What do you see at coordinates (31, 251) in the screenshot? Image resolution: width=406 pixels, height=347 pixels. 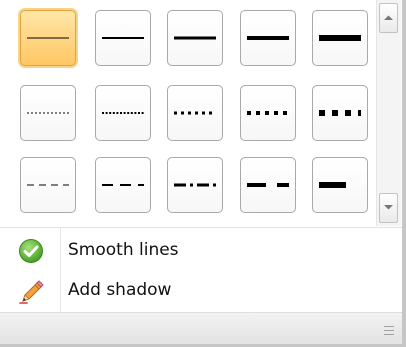 I see `green-checkmark-icon` at bounding box center [31, 251].